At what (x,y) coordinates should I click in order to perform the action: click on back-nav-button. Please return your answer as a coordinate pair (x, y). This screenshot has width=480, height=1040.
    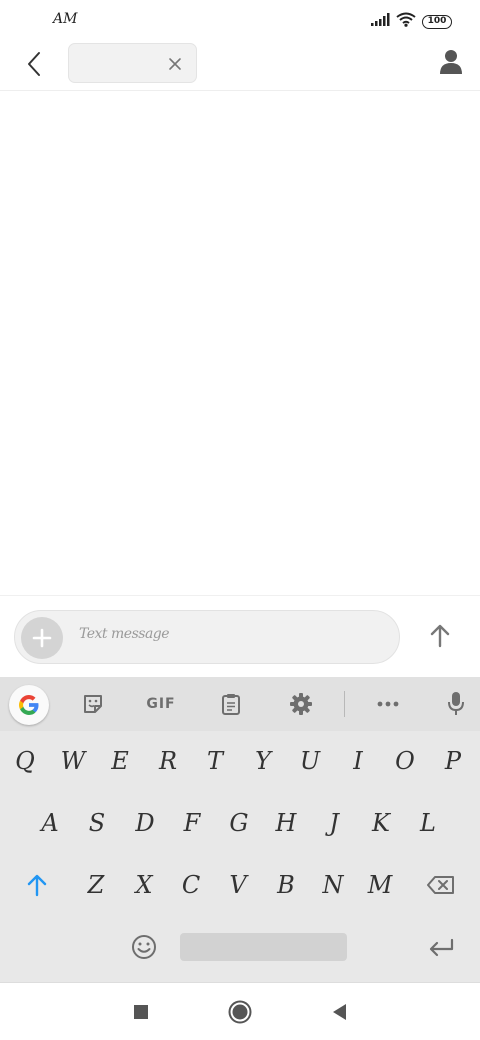
    Looking at the image, I should click on (339, 1012).